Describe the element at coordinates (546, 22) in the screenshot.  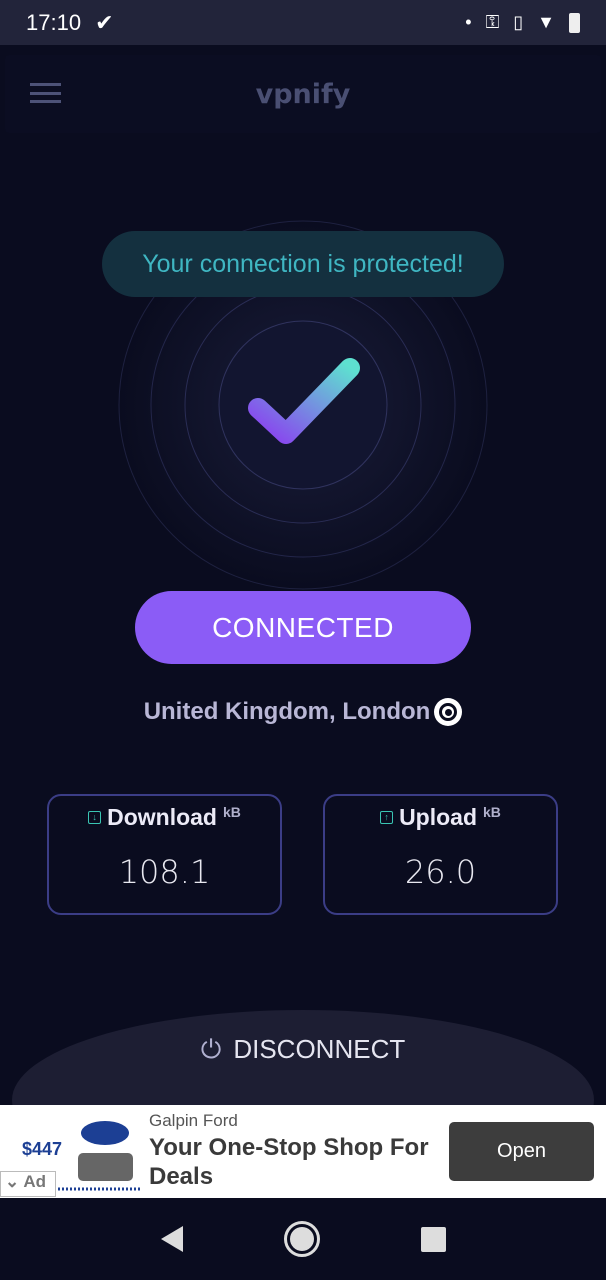
I see `wifi-icon: ▼` at that location.